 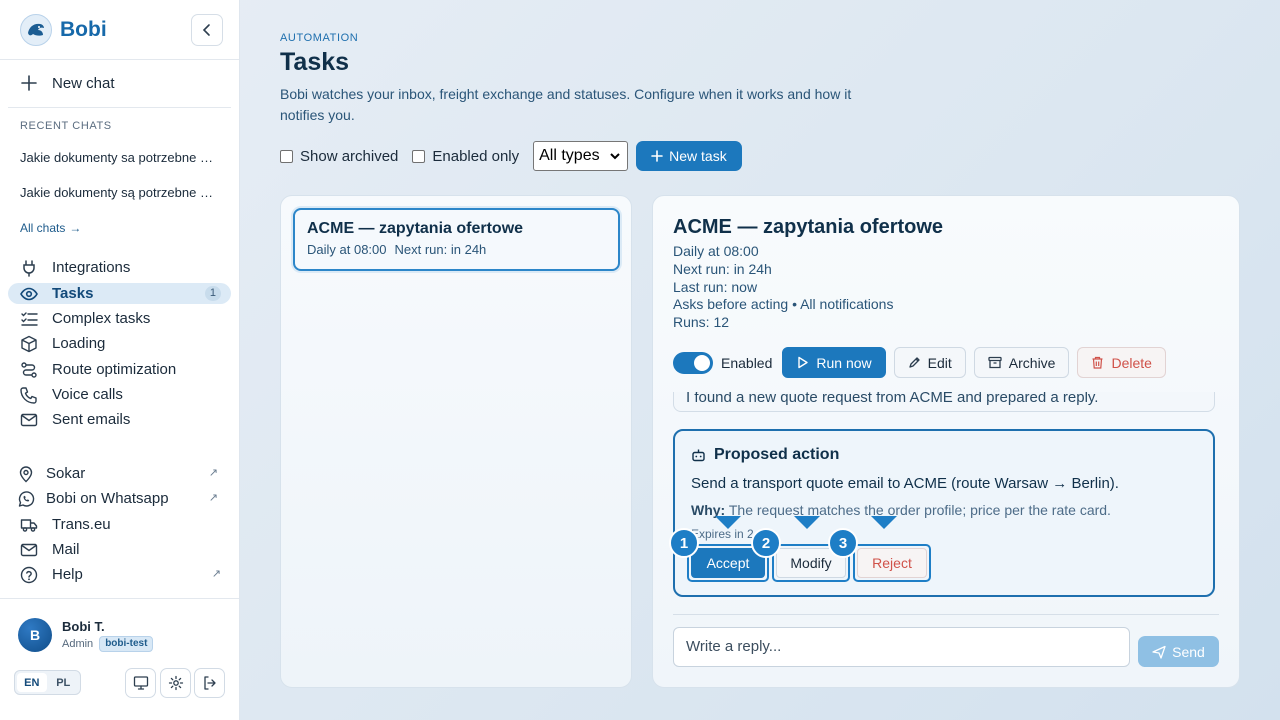 I want to click on settings-button, so click(x=175, y=683).